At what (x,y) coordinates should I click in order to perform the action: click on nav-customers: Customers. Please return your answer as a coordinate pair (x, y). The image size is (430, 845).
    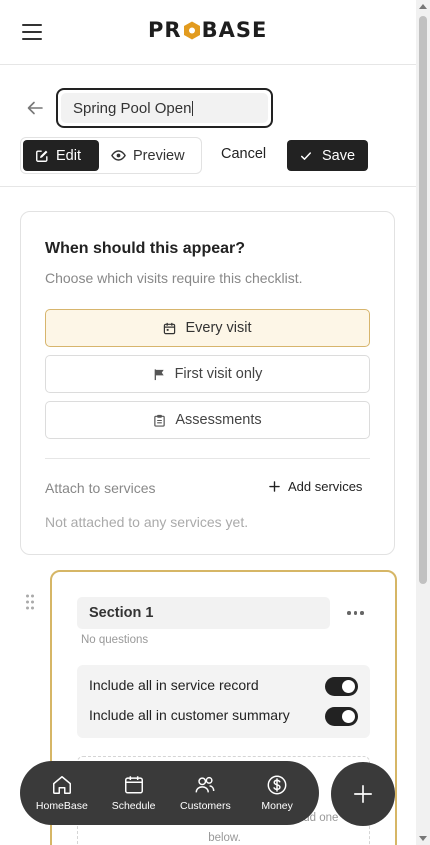
    Looking at the image, I should click on (205, 793).